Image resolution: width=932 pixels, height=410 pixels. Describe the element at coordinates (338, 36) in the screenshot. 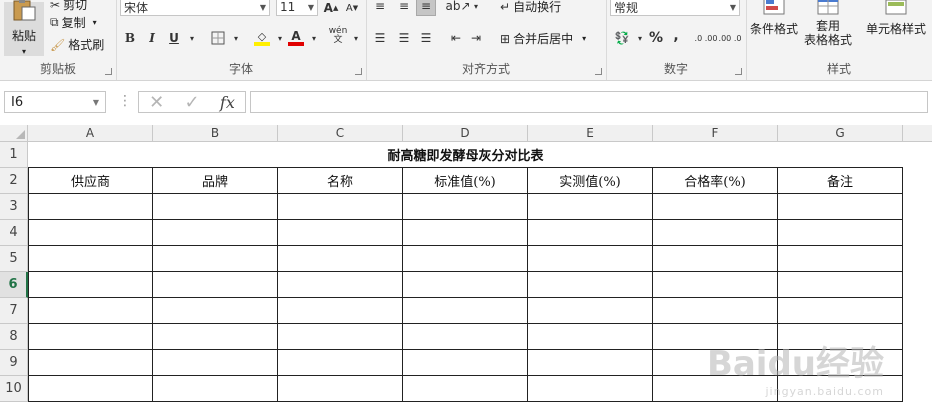

I see `phonetic-guide-icon: wén 文` at that location.